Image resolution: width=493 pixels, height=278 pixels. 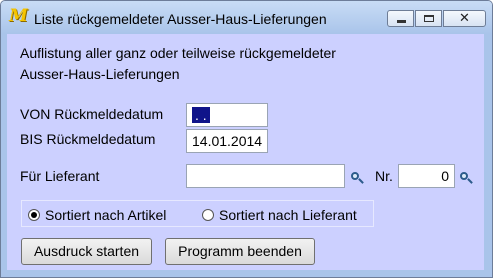 What do you see at coordinates (227, 141) in the screenshot?
I see `bis-date-input: 14.01.2014` at bounding box center [227, 141].